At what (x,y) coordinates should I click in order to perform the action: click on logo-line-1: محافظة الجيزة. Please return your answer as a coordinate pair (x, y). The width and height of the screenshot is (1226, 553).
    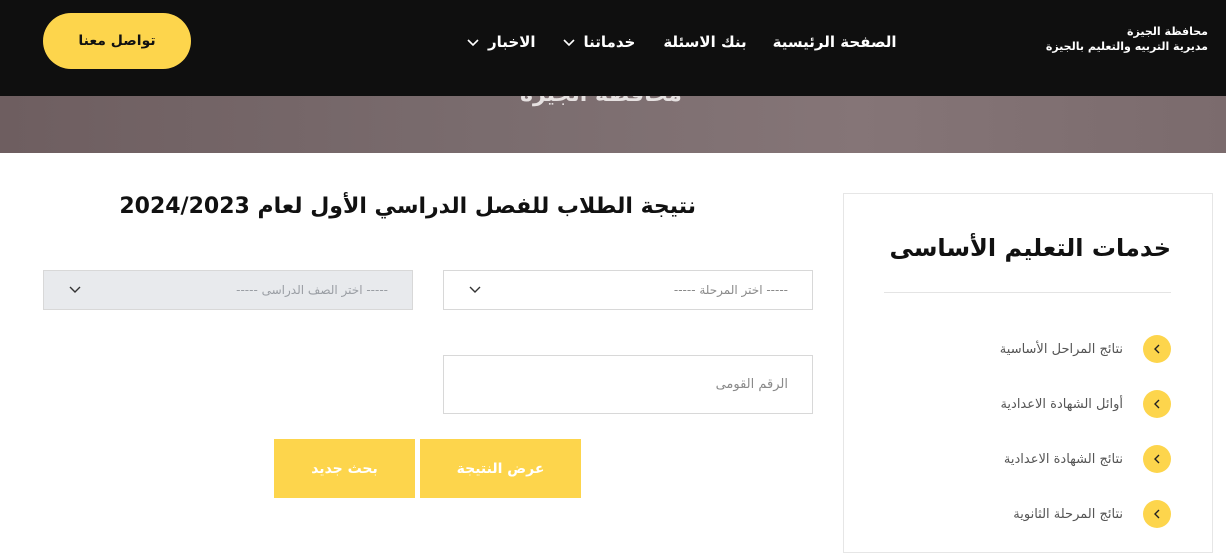
    Looking at the image, I should click on (1167, 31).